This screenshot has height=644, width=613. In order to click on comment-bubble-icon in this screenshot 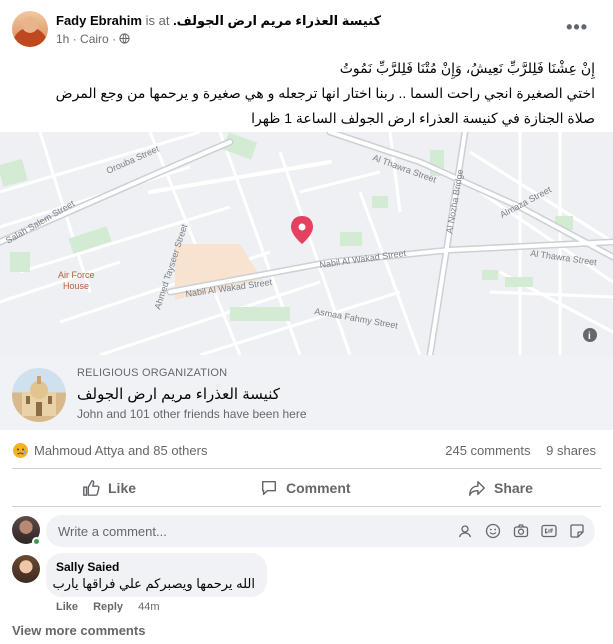, I will do `click(269, 488)`.